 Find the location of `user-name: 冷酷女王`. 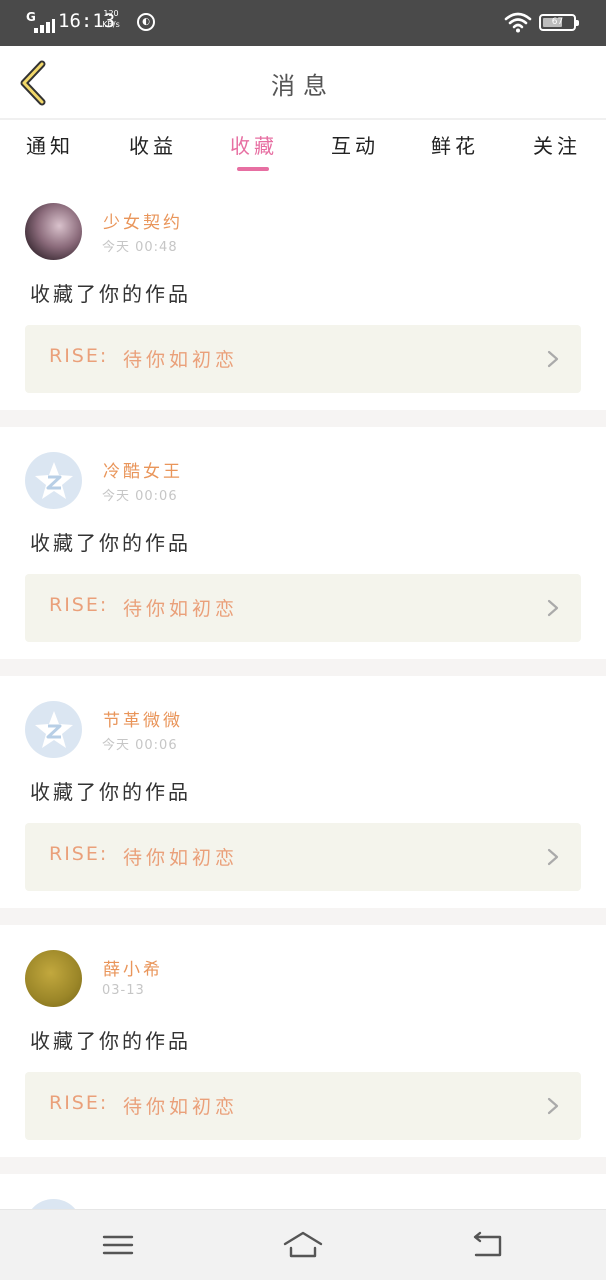

user-name: 冷酷女王 is located at coordinates (143, 469).